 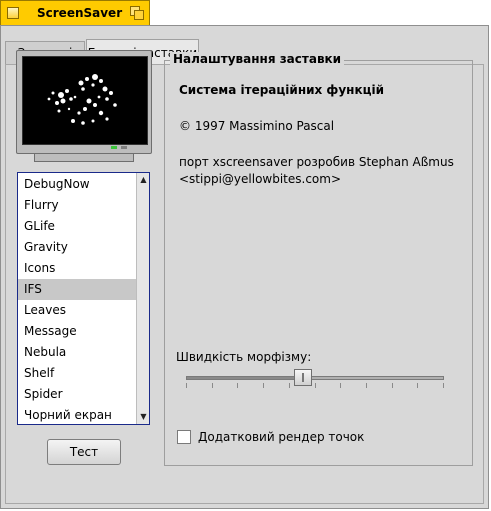 I want to click on list-item: Shelf, so click(x=77, y=373).